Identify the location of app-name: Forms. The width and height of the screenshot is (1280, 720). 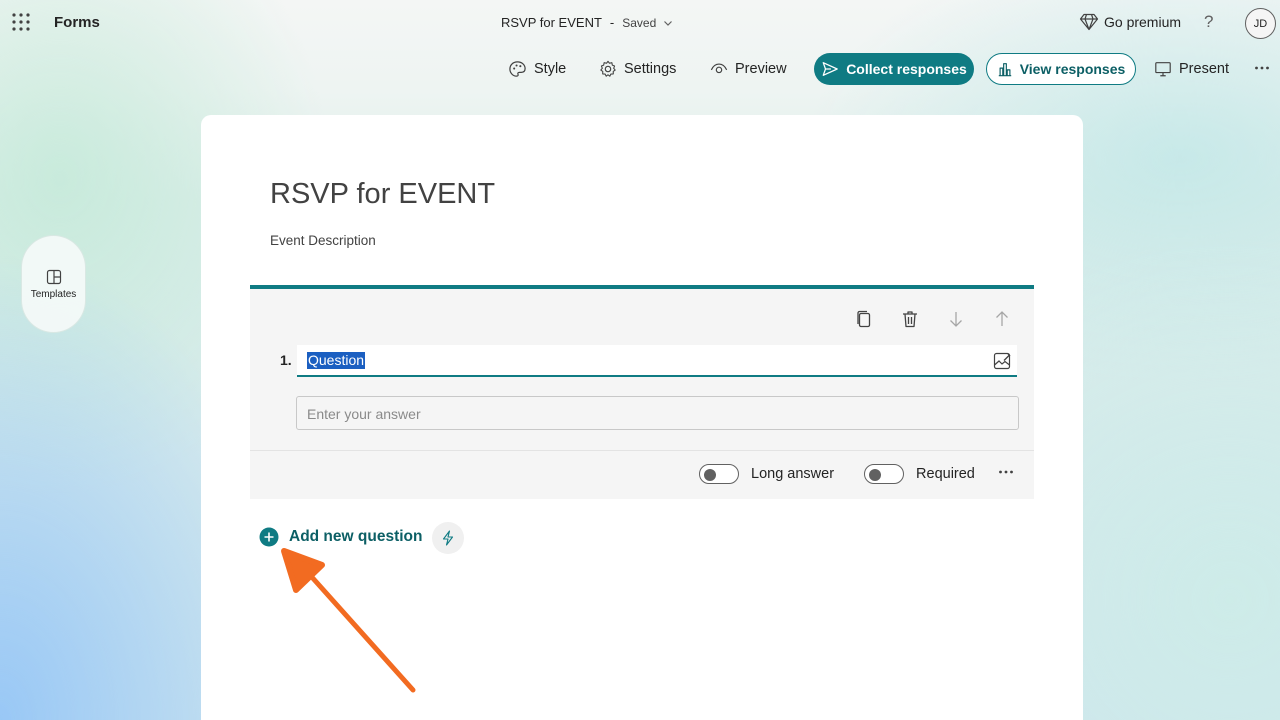
(77, 22).